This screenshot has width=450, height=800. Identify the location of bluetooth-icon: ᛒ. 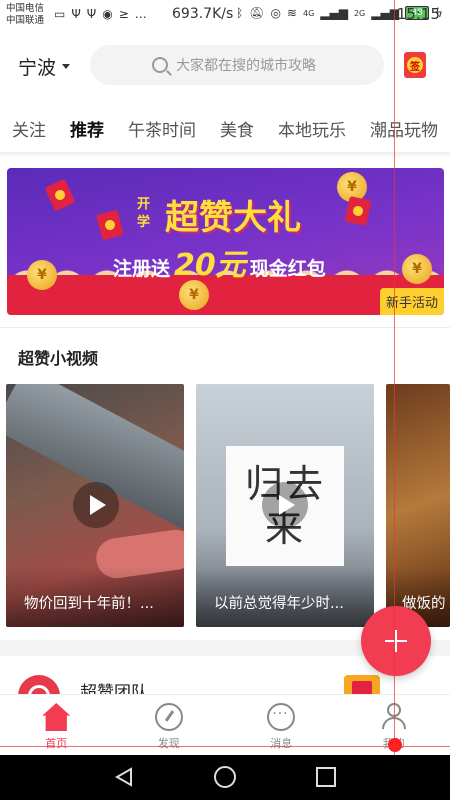
(240, 13).